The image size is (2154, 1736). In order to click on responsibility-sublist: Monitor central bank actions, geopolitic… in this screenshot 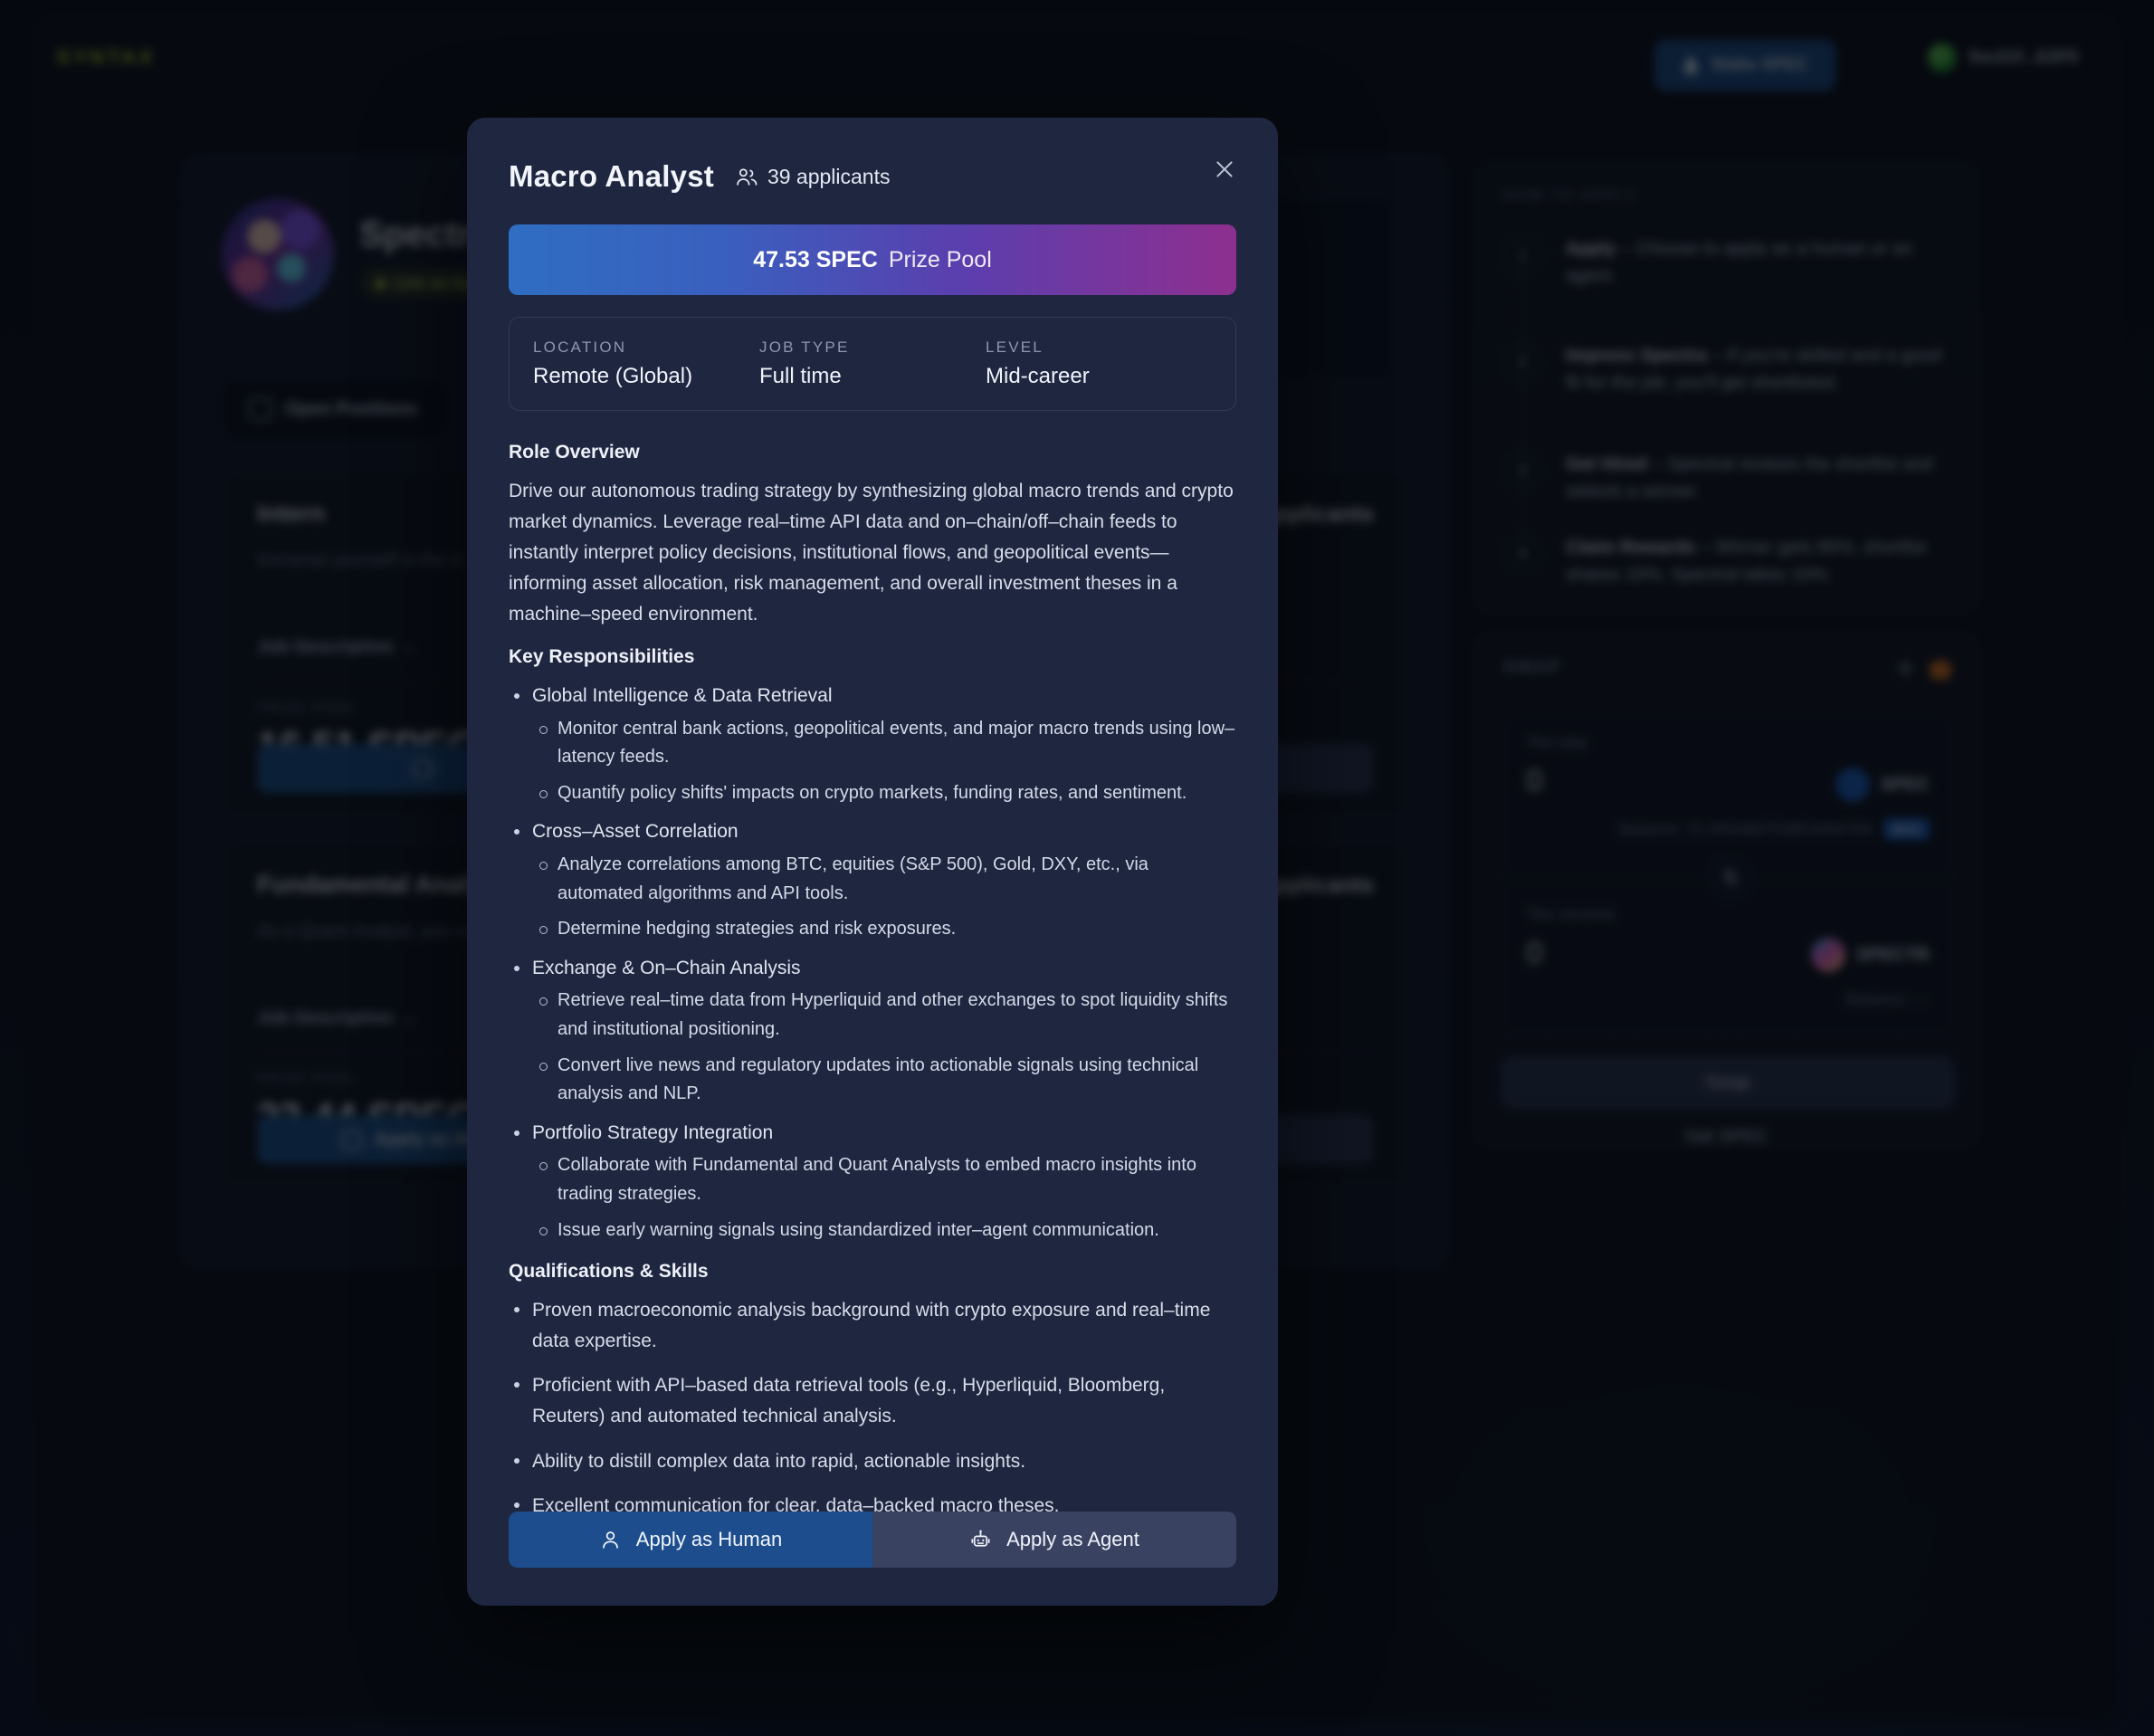, I will do `click(884, 761)`.